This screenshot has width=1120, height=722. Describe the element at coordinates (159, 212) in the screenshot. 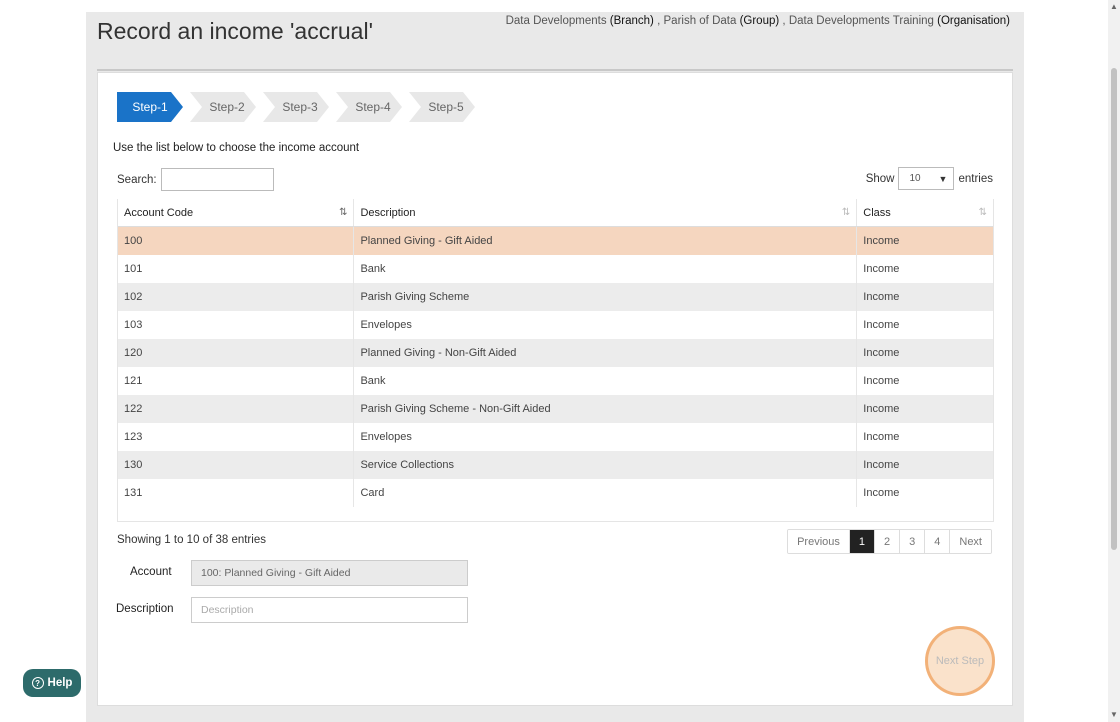

I see `column-label: Account Code` at that location.